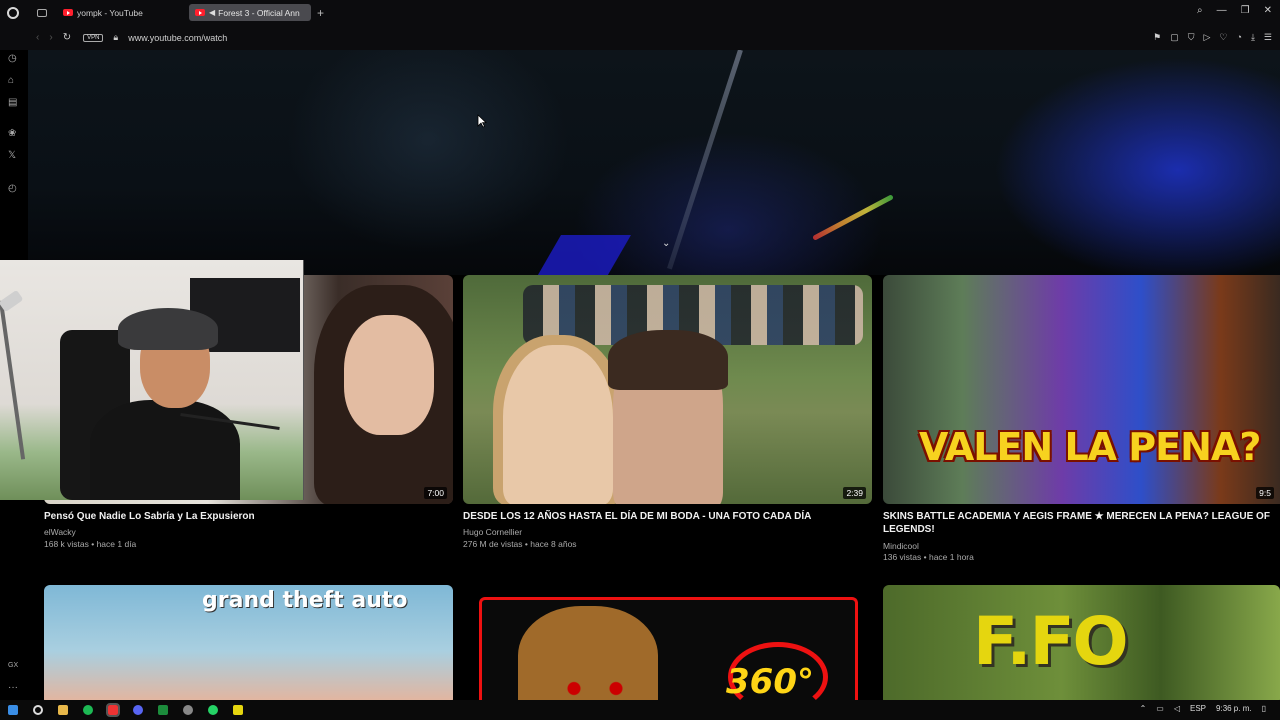 This screenshot has width=1280, height=720. Describe the element at coordinates (1198, 708) in the screenshot. I see `language-indicator: ESP` at that location.